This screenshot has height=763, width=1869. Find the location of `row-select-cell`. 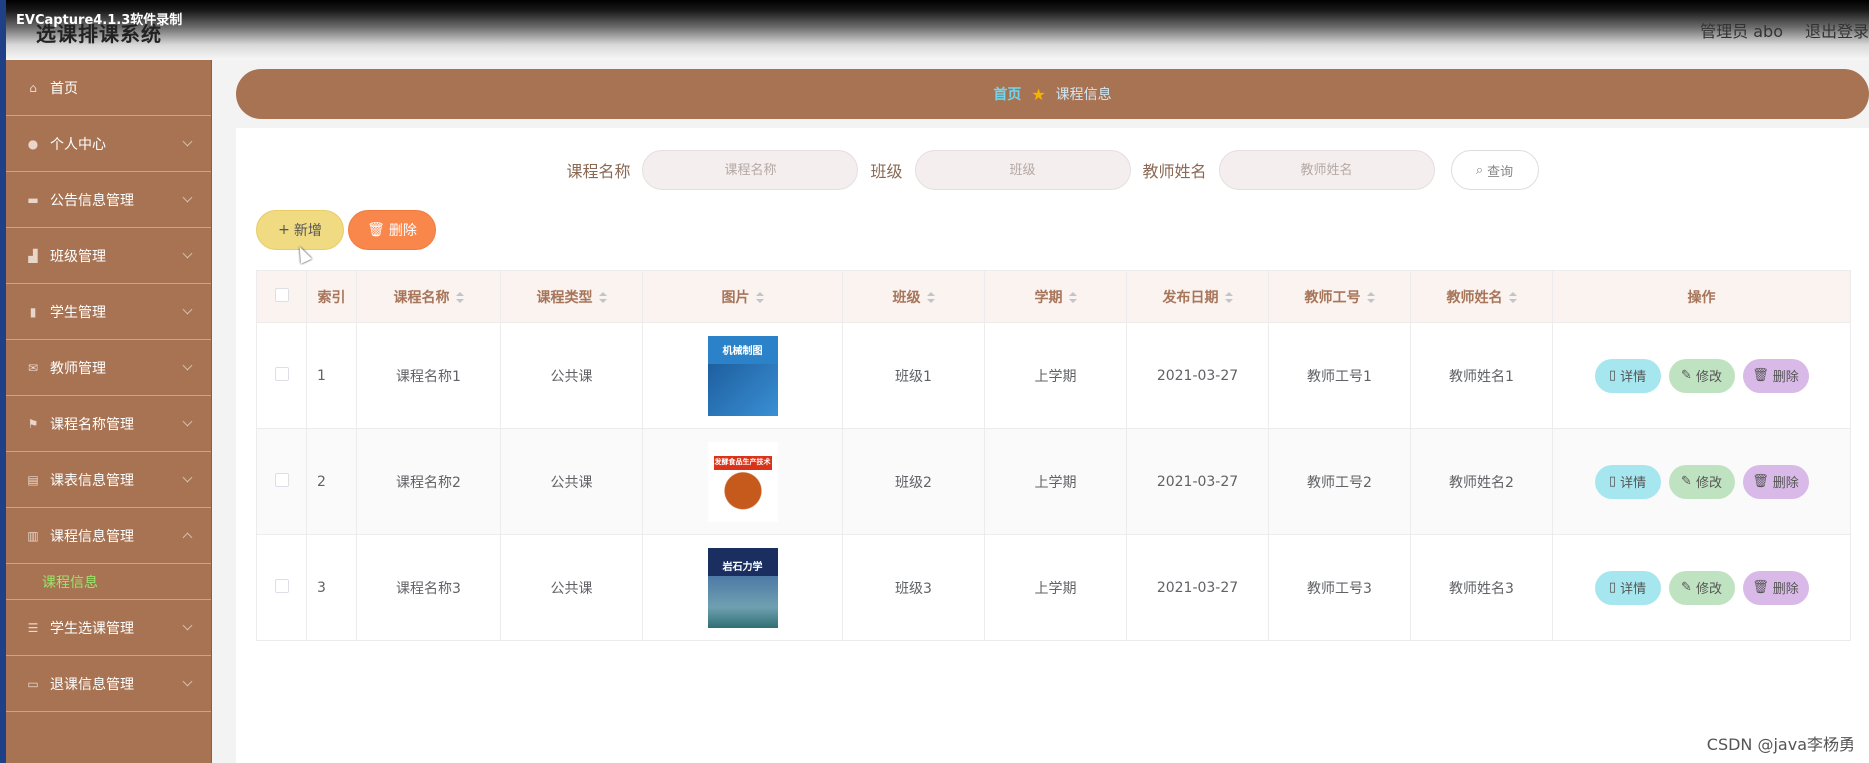

row-select-cell is located at coordinates (281, 481).